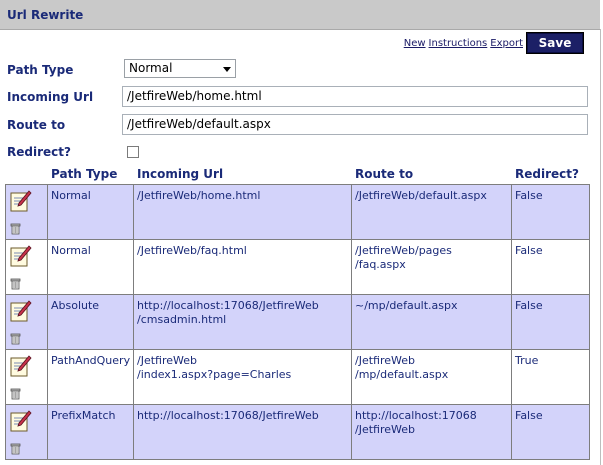  I want to click on route-to-cell-line: /faq.aspx, so click(380, 264).